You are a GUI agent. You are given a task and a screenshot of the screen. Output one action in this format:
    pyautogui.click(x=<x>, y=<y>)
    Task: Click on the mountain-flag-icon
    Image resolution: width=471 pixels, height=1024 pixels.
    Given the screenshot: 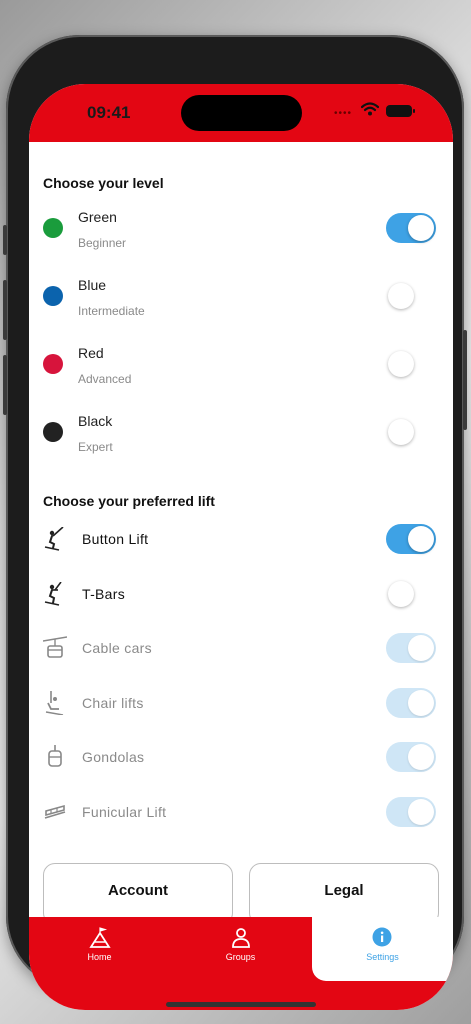 What is the action you would take?
    pyautogui.click(x=100, y=937)
    